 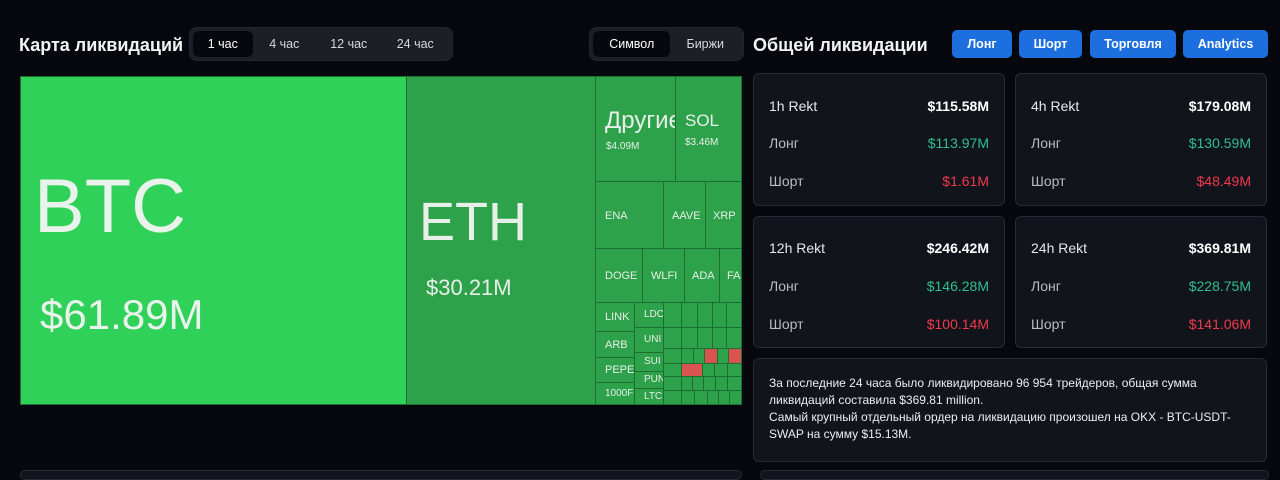 I want to click on short-button: Шорт, so click(x=1050, y=44).